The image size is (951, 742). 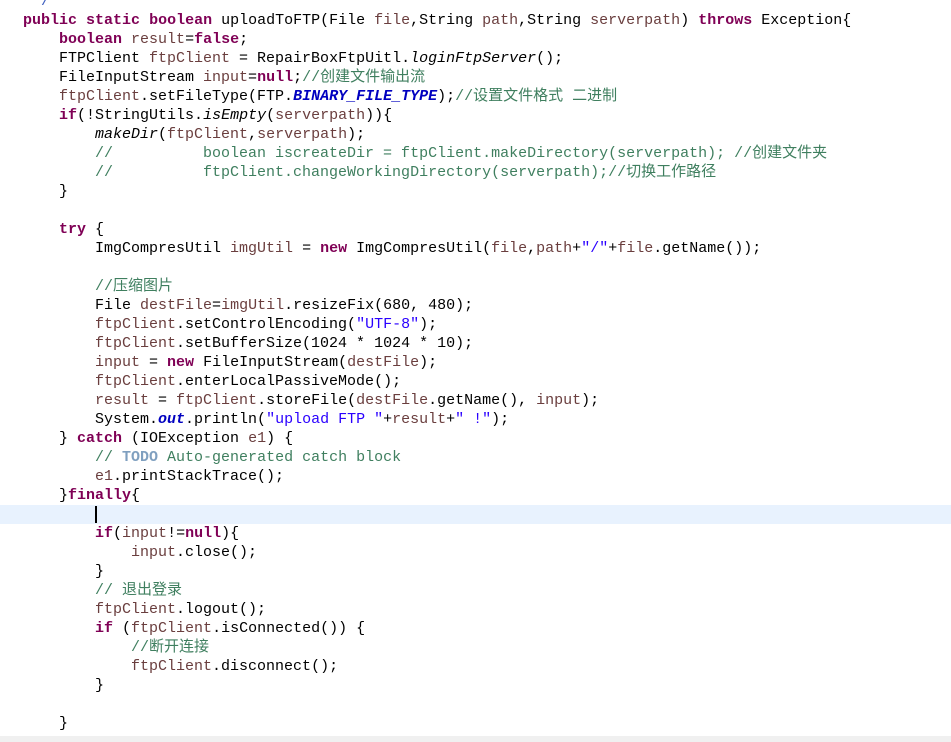 I want to click on code-text: ImgCompresUtil(, so click(x=419, y=248).